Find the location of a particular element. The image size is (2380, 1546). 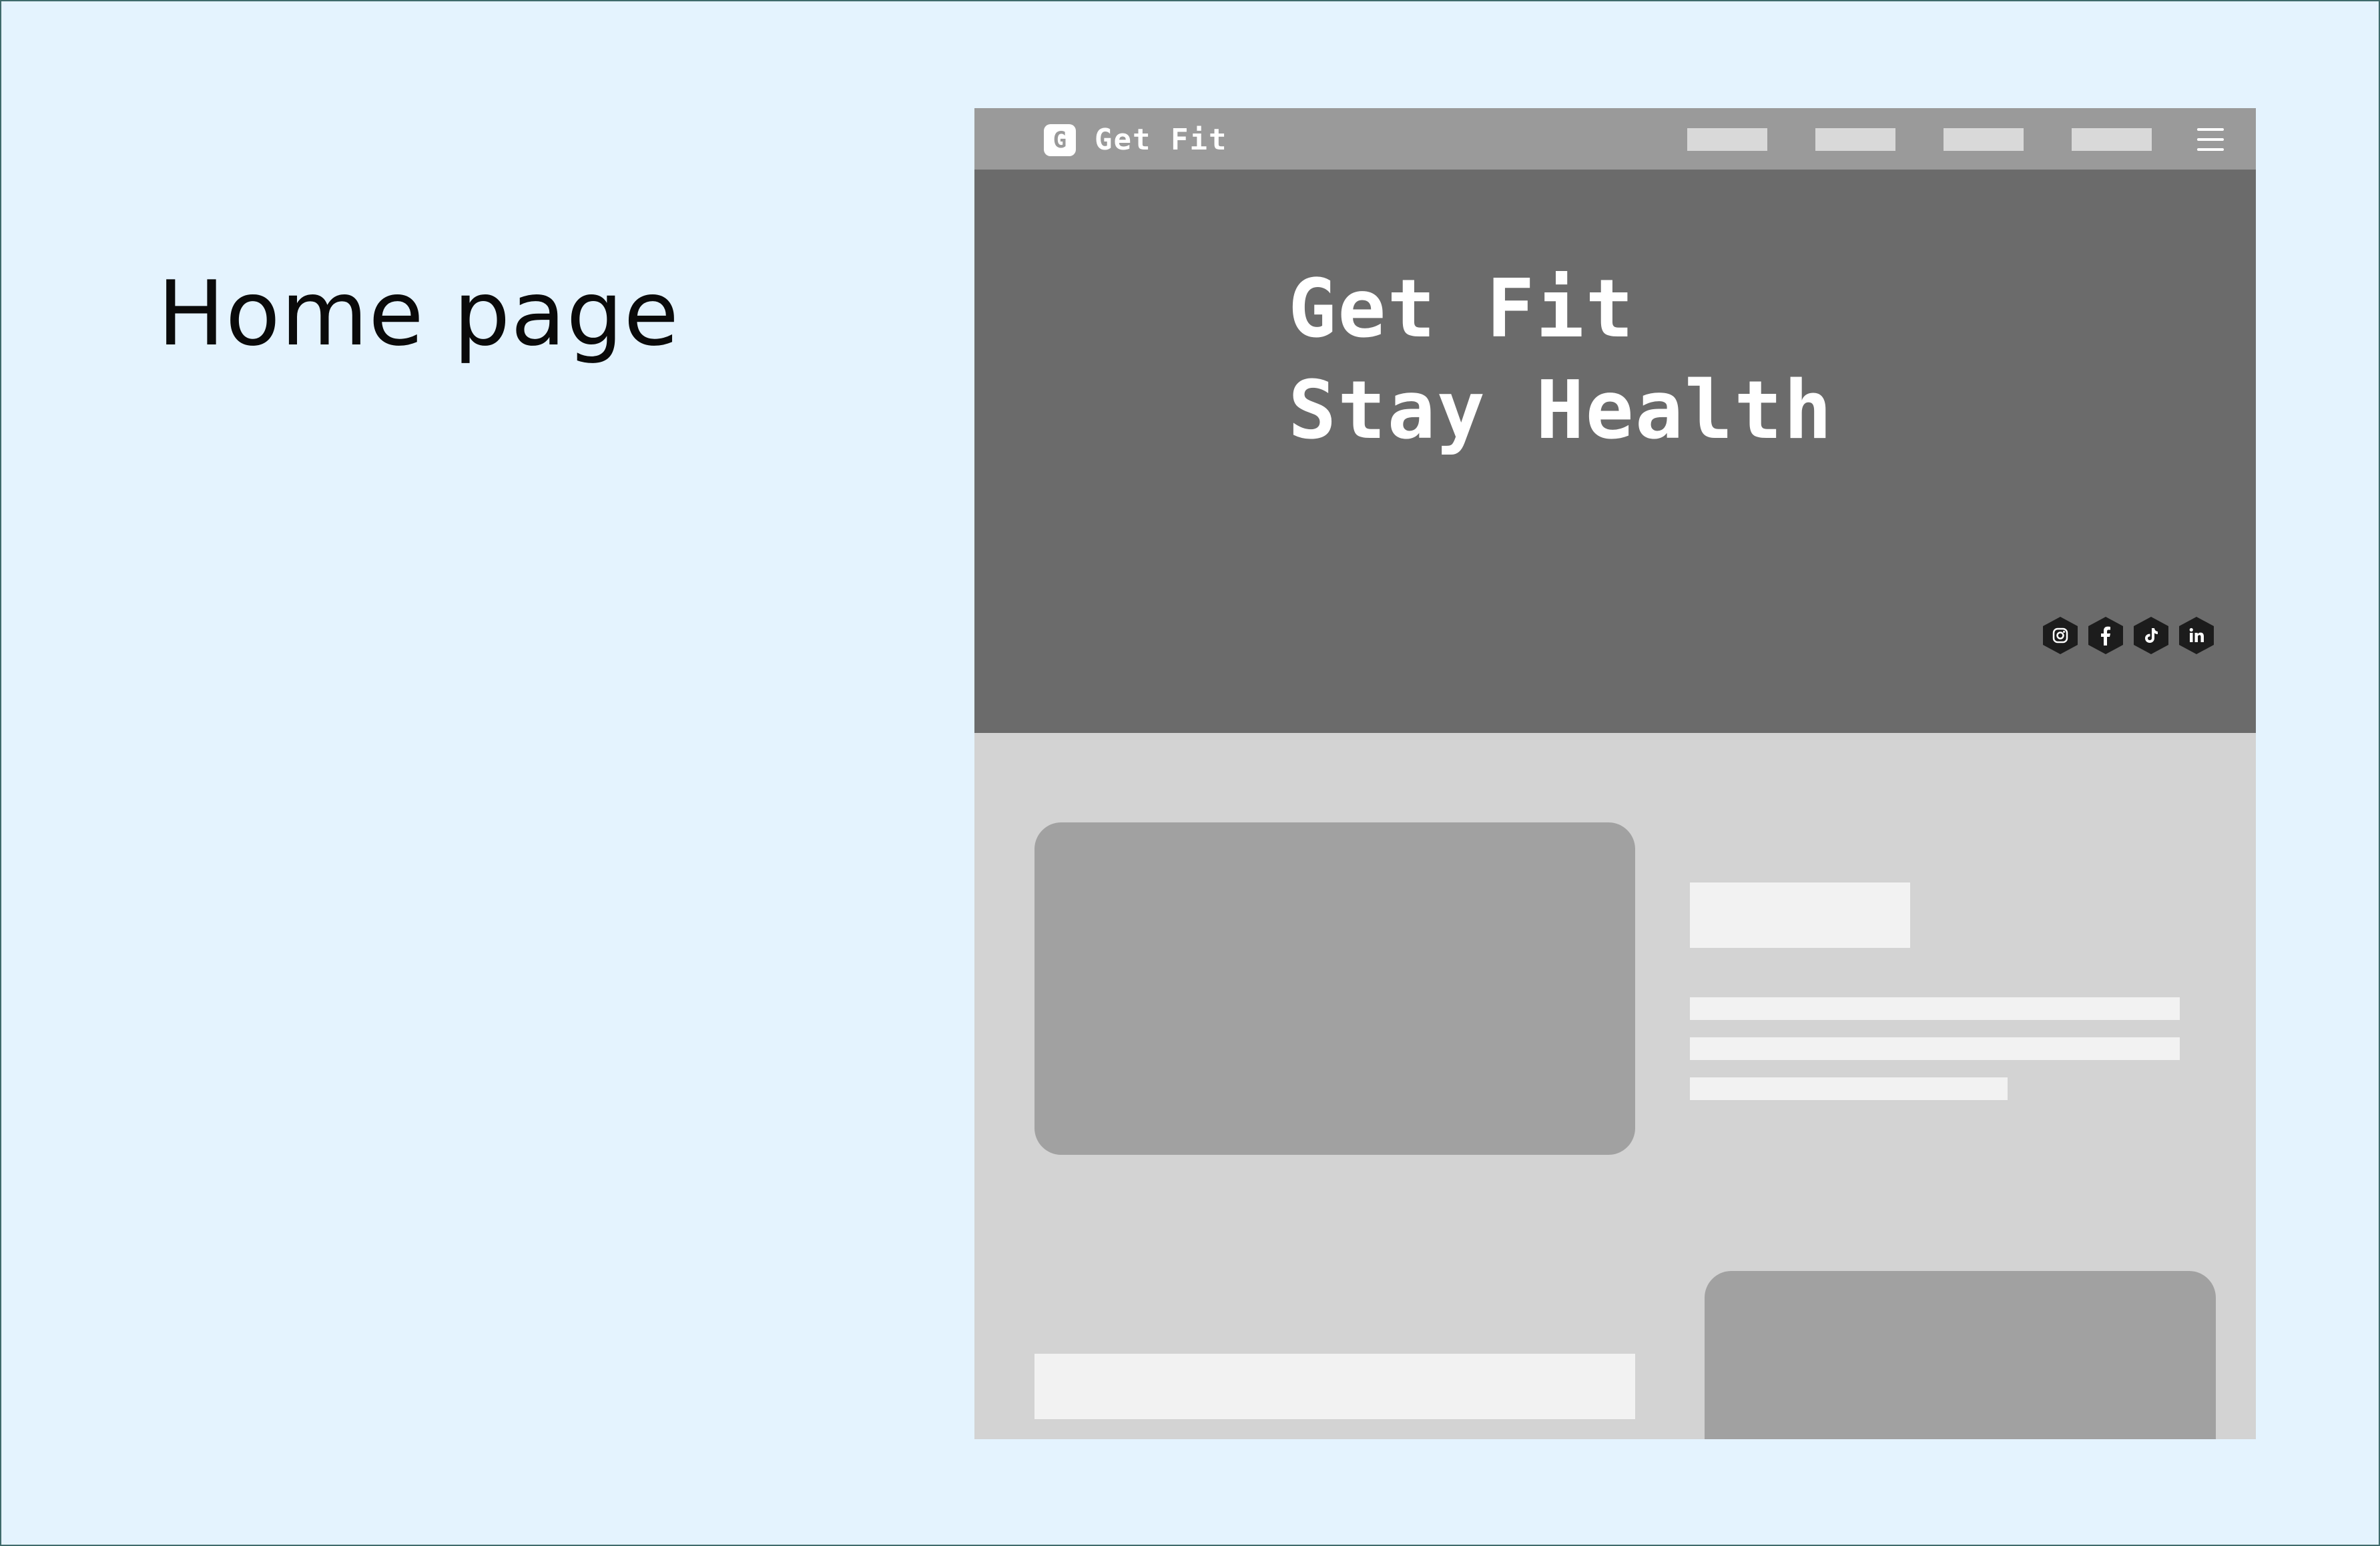

tiktok-icon is located at coordinates (2151, 635).